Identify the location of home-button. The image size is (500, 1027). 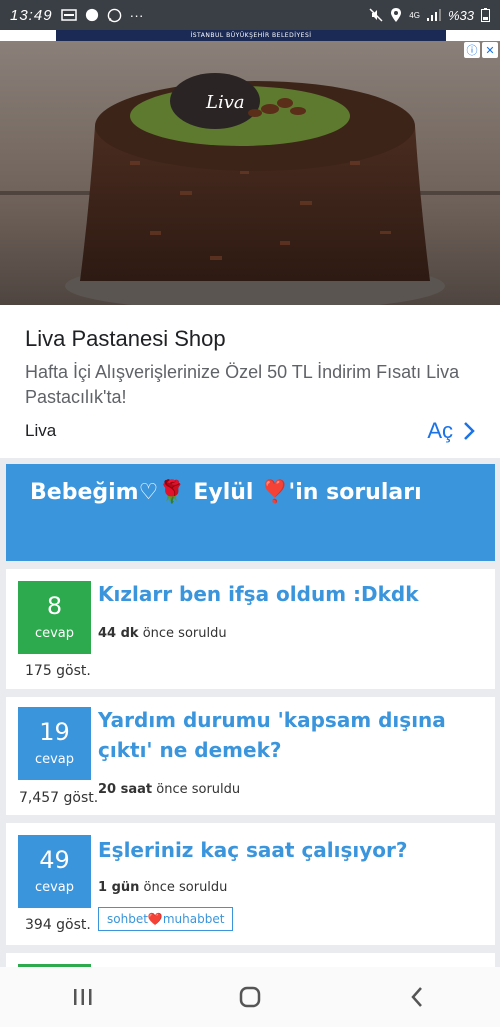
(250, 997).